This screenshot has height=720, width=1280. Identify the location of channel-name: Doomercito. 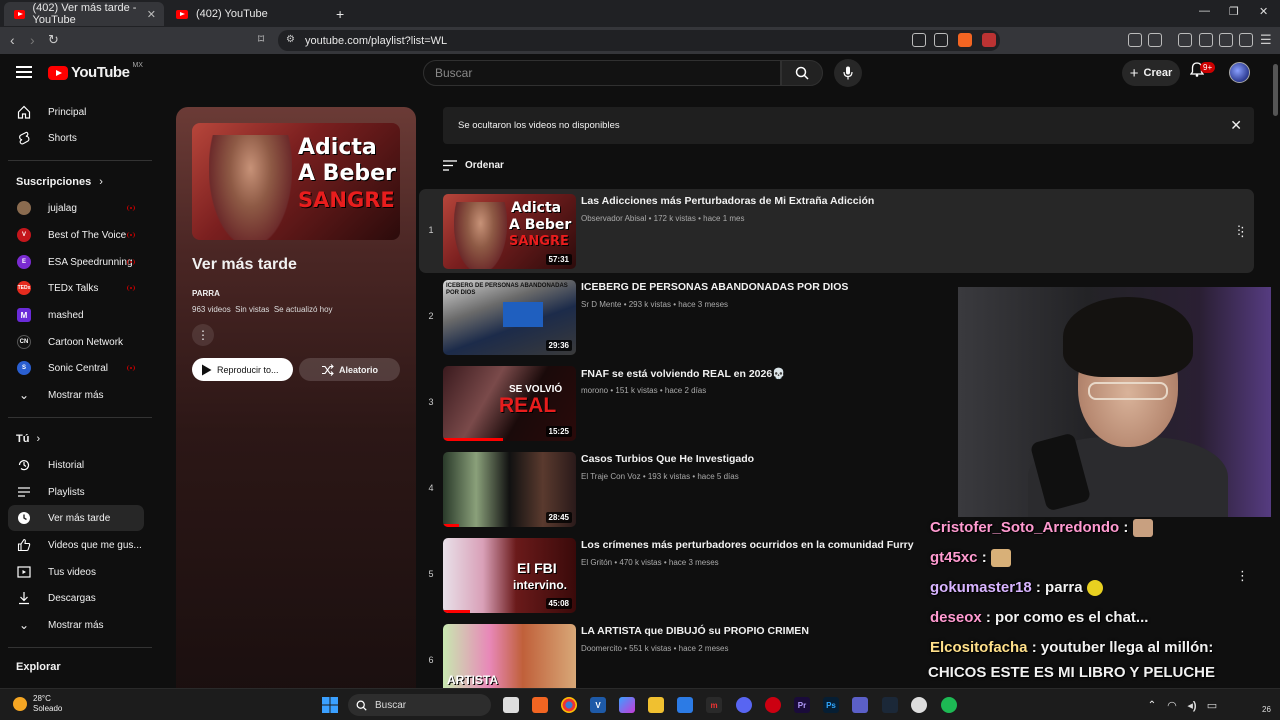
(601, 648).